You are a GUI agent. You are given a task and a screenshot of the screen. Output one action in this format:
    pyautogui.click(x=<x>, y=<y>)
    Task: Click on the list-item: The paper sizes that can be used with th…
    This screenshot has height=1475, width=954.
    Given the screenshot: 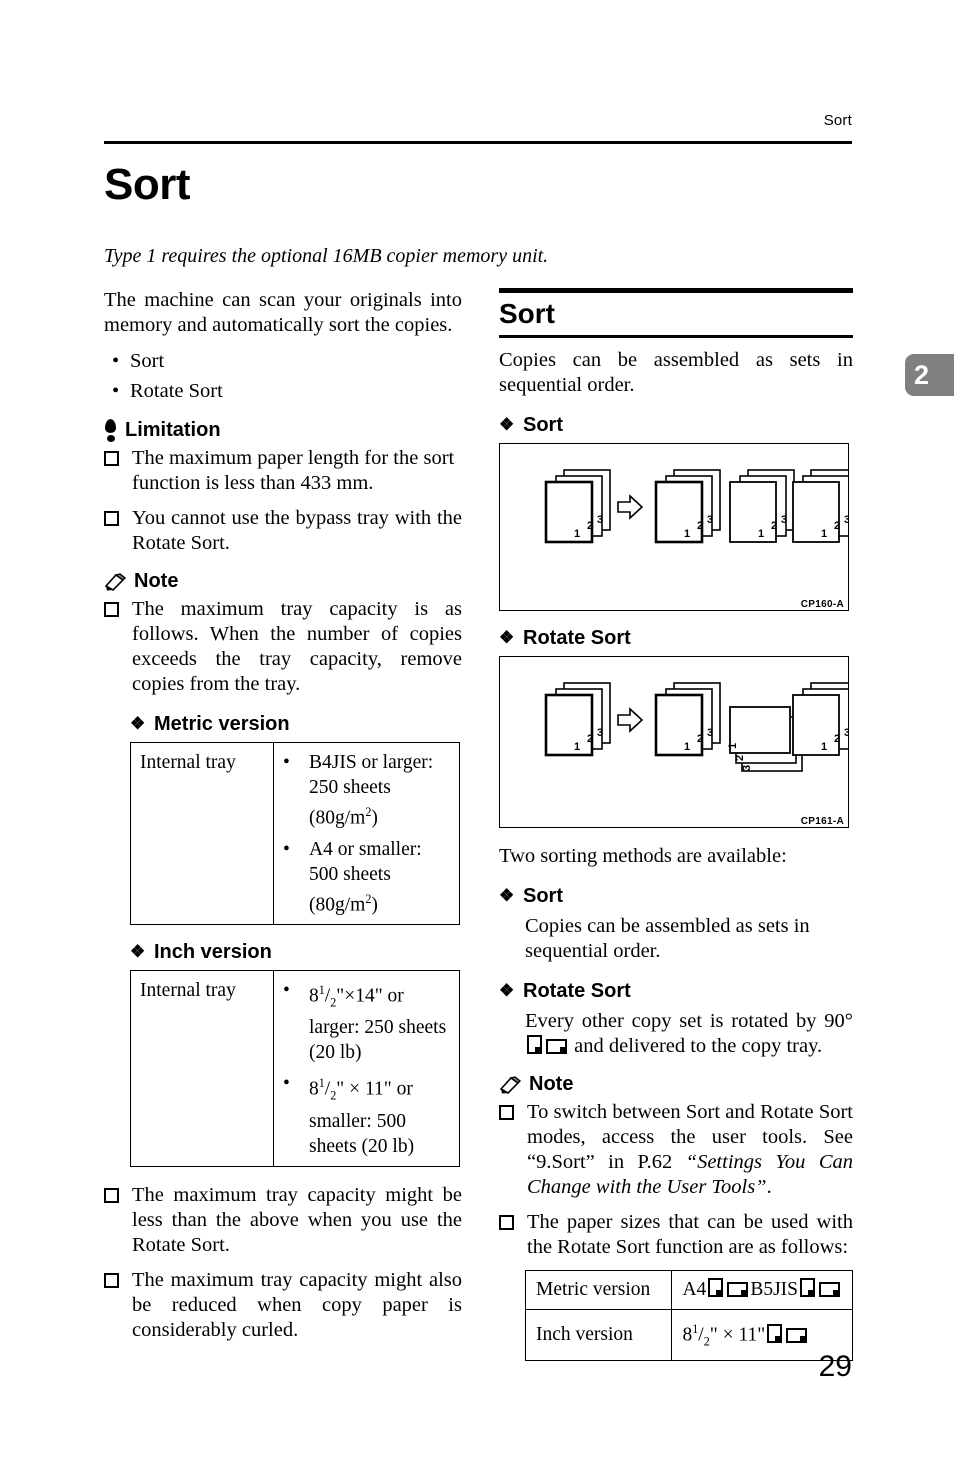 What is the action you would take?
    pyautogui.click(x=676, y=1235)
    